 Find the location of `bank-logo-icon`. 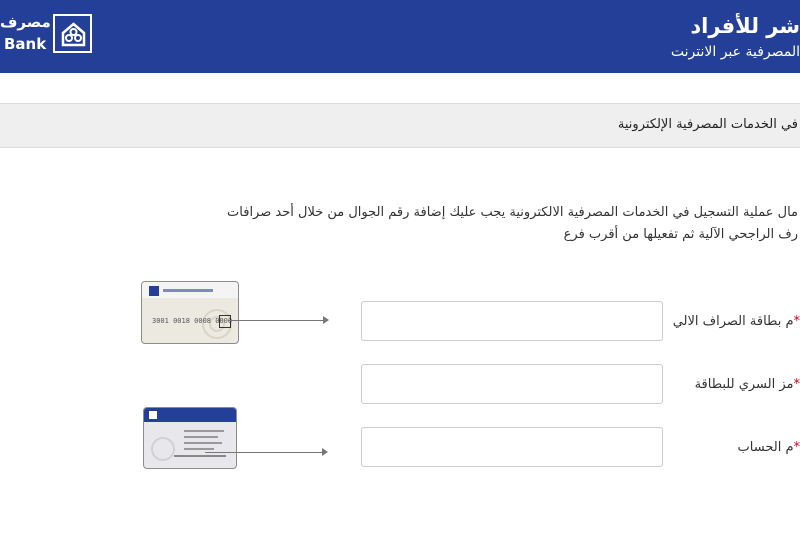

bank-logo-icon is located at coordinates (72, 33).